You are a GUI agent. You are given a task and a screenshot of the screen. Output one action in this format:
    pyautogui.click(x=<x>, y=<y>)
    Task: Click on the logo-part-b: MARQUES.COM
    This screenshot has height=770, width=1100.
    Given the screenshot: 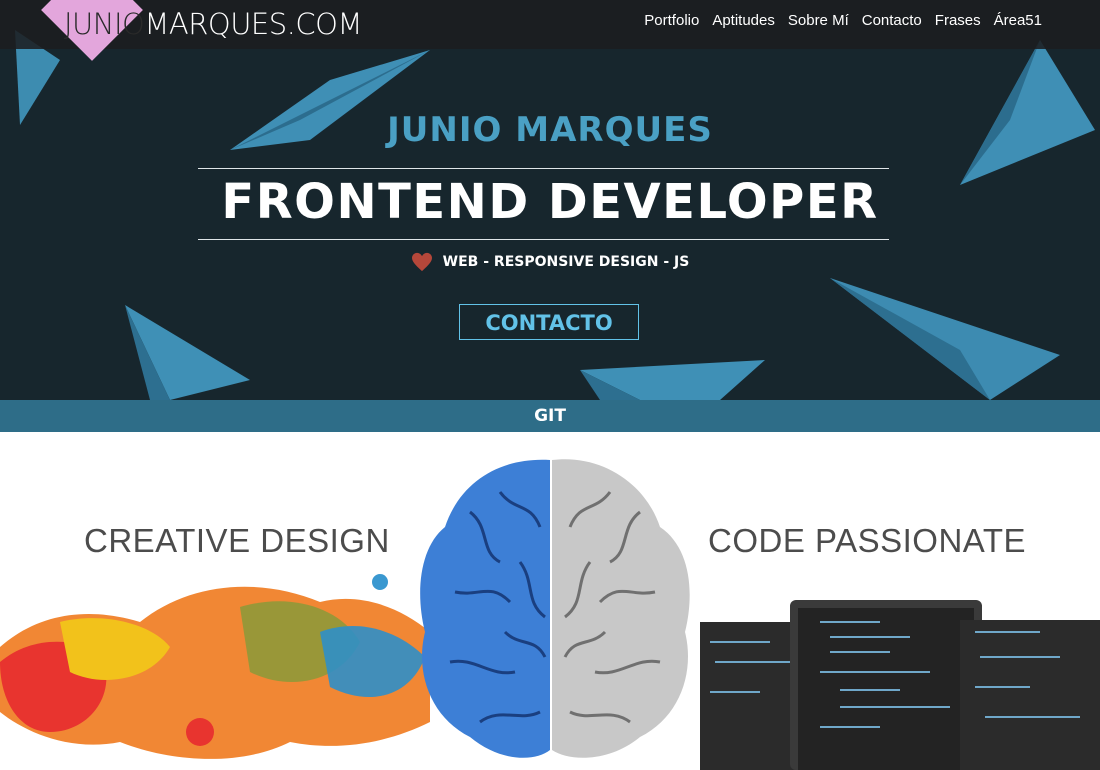 What is the action you would take?
    pyautogui.click(x=253, y=24)
    